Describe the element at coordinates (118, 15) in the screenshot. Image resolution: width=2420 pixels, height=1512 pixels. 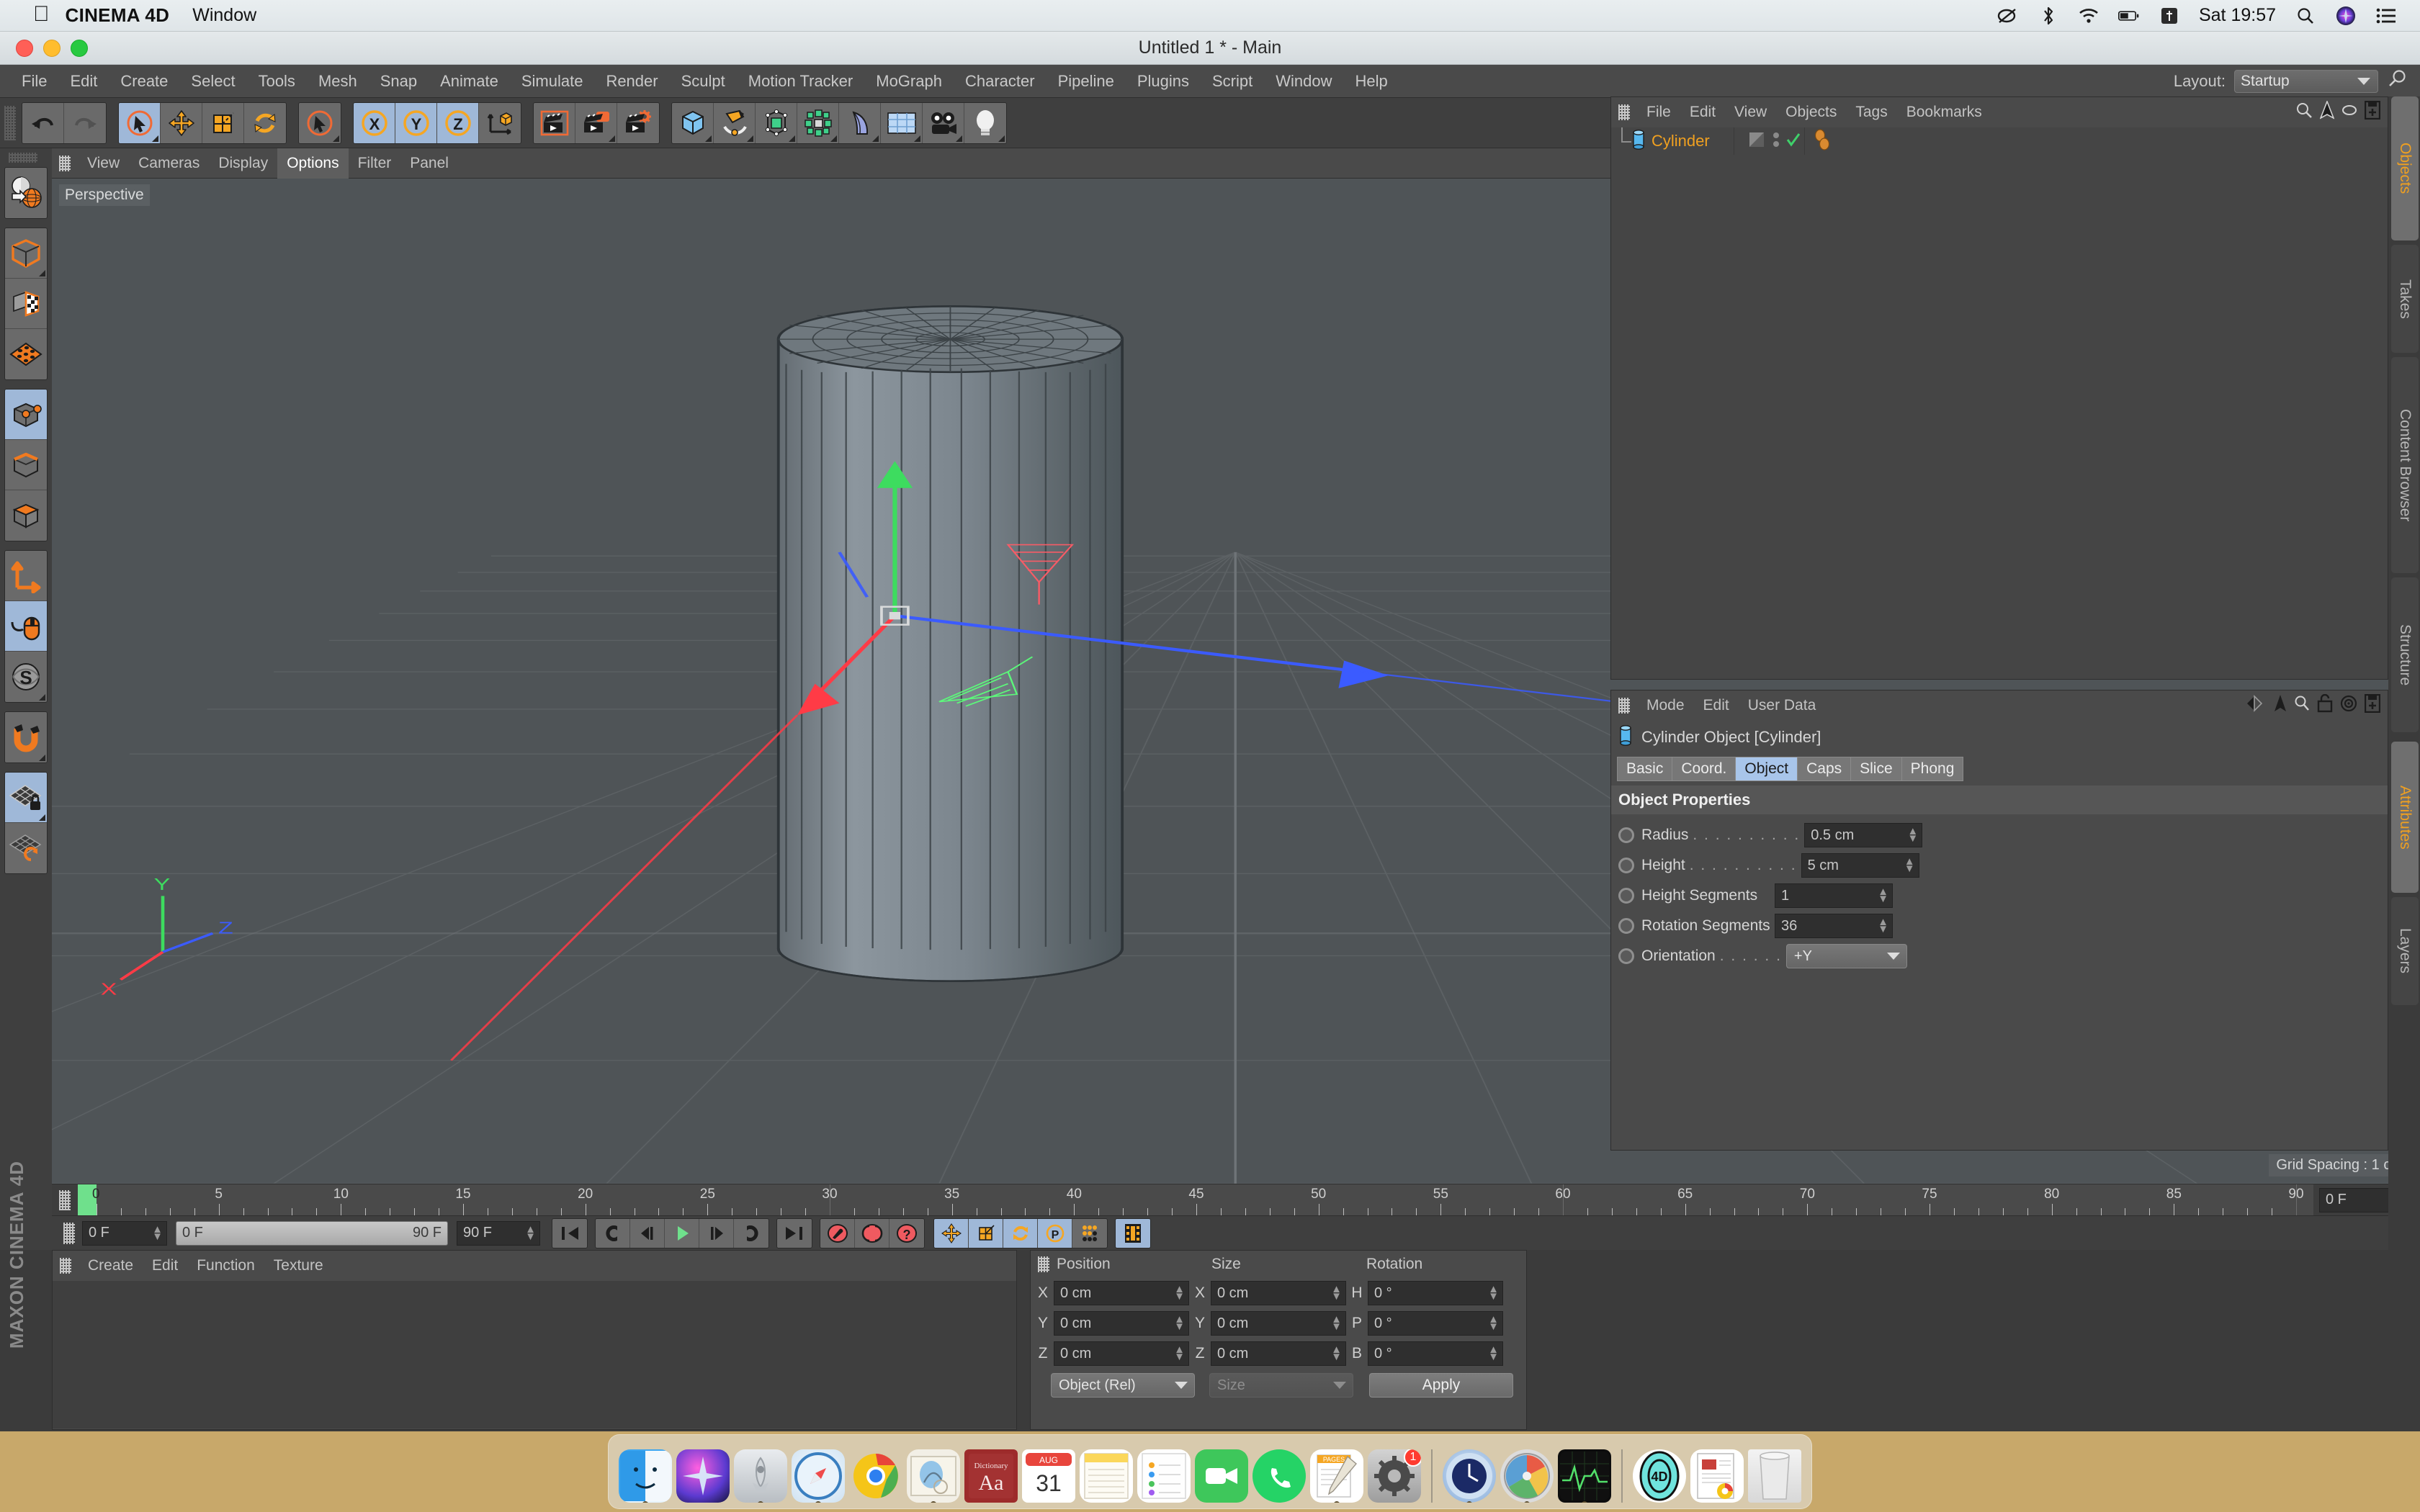
I see `macos-app-name: CINEMA 4D` at that location.